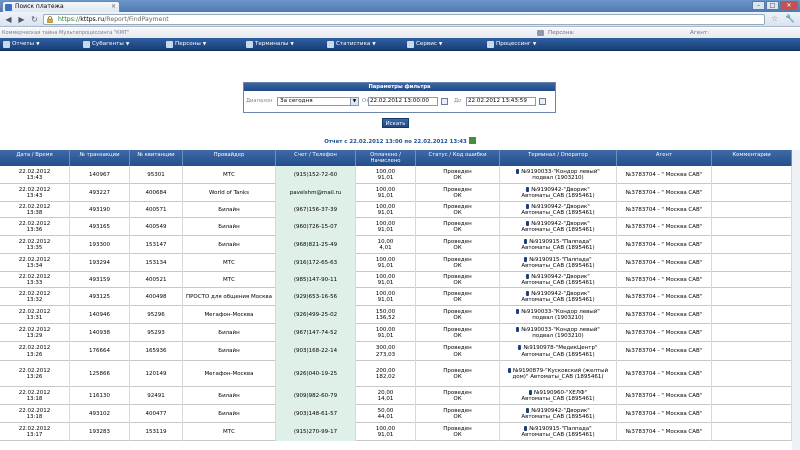  What do you see at coordinates (156, 432) in the screenshot?
I see `table-cell: 153119` at bounding box center [156, 432].